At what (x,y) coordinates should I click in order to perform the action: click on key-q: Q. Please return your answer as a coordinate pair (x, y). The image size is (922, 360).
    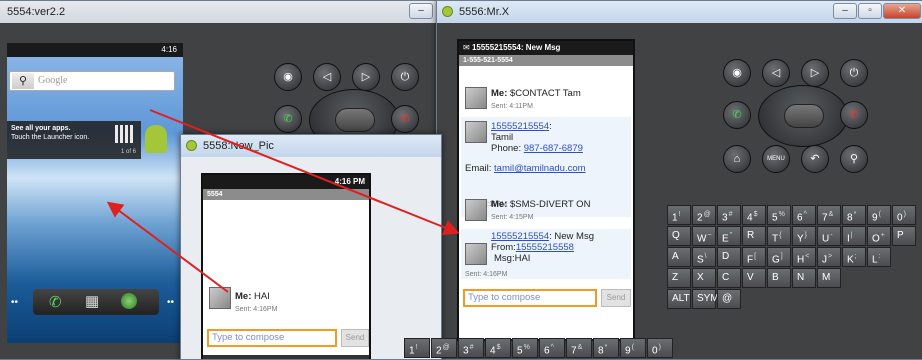
    Looking at the image, I should click on (679, 236).